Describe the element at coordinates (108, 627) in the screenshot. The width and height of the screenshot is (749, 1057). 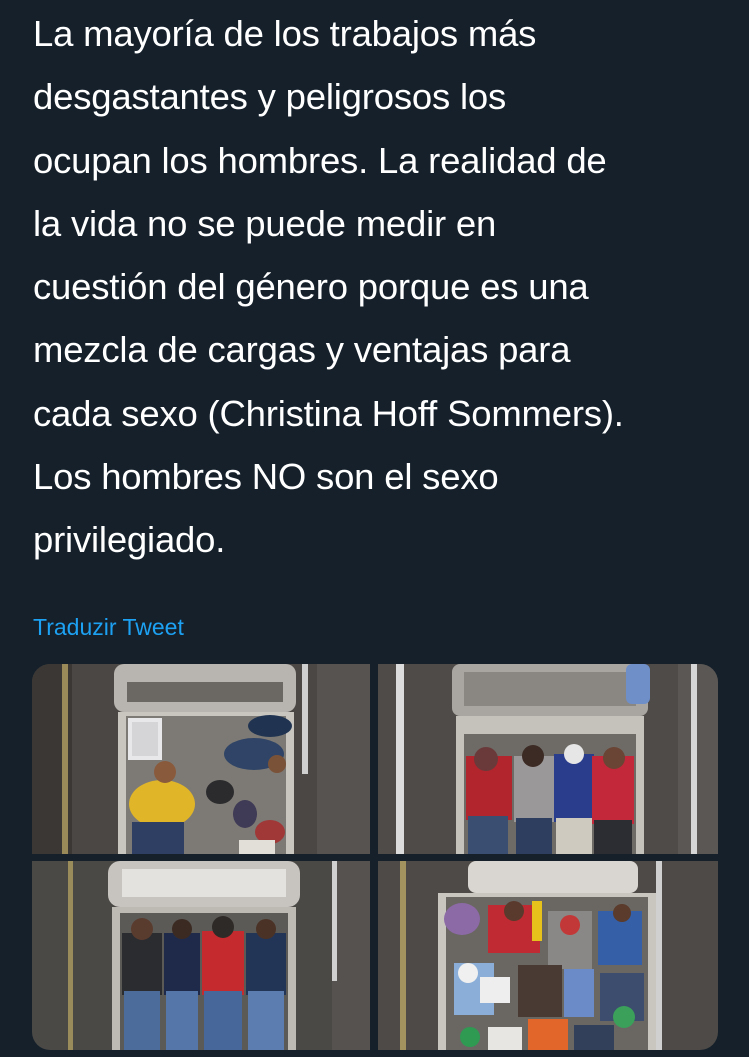
I see `translate-tweet-link: Traduzir Tweet` at that location.